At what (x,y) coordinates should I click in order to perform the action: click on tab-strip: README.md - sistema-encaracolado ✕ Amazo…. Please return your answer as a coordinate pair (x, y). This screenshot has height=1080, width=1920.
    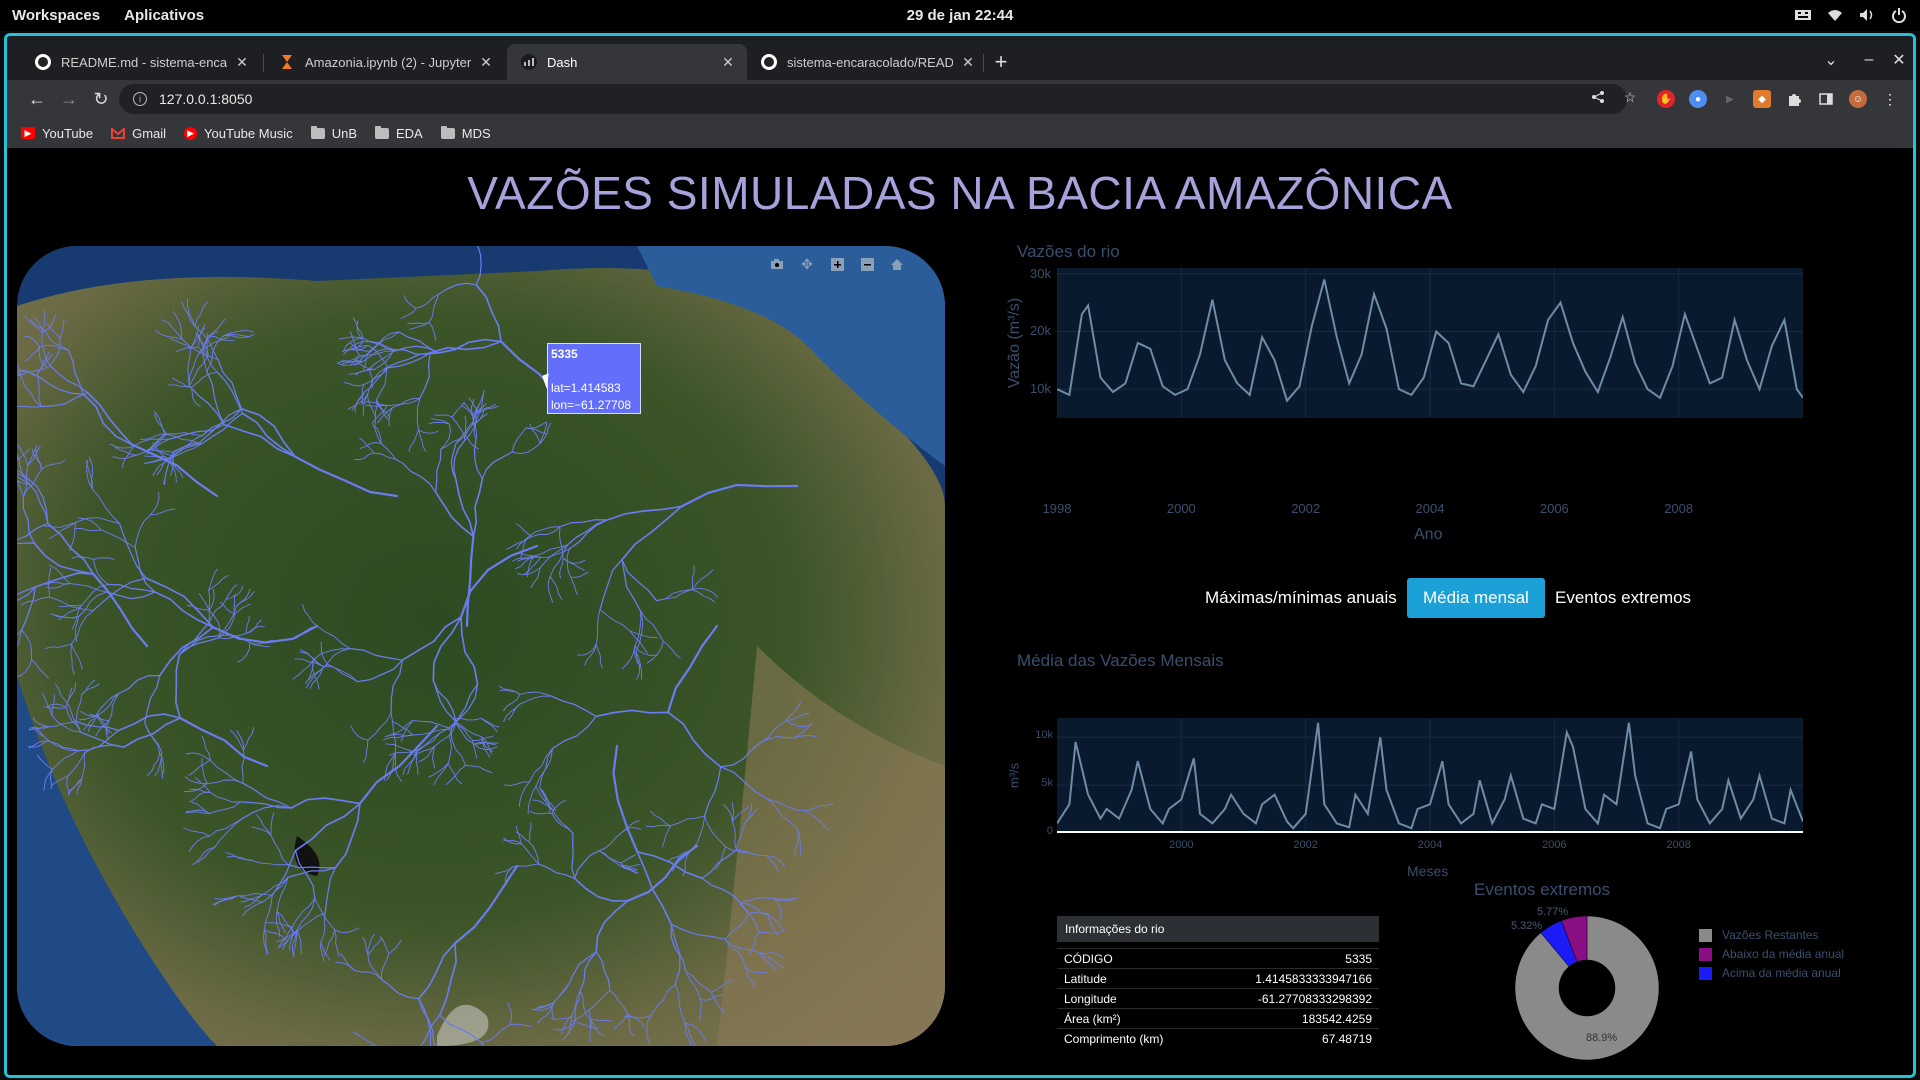
    Looking at the image, I should click on (960, 58).